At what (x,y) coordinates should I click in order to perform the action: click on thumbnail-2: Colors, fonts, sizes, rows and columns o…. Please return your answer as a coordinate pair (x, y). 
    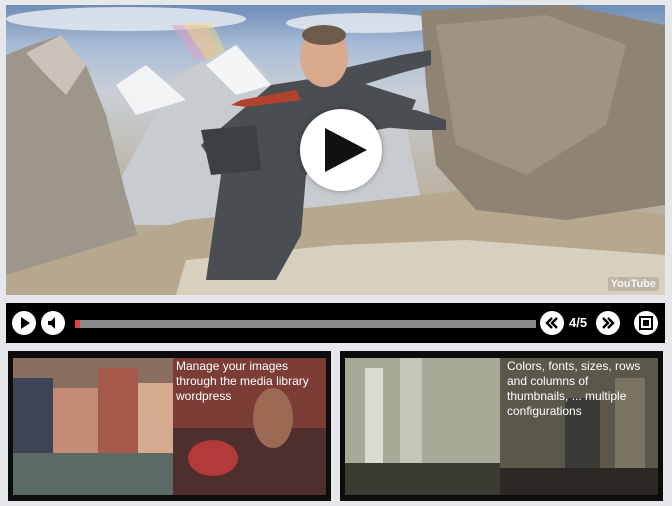
    Looking at the image, I should click on (501, 426).